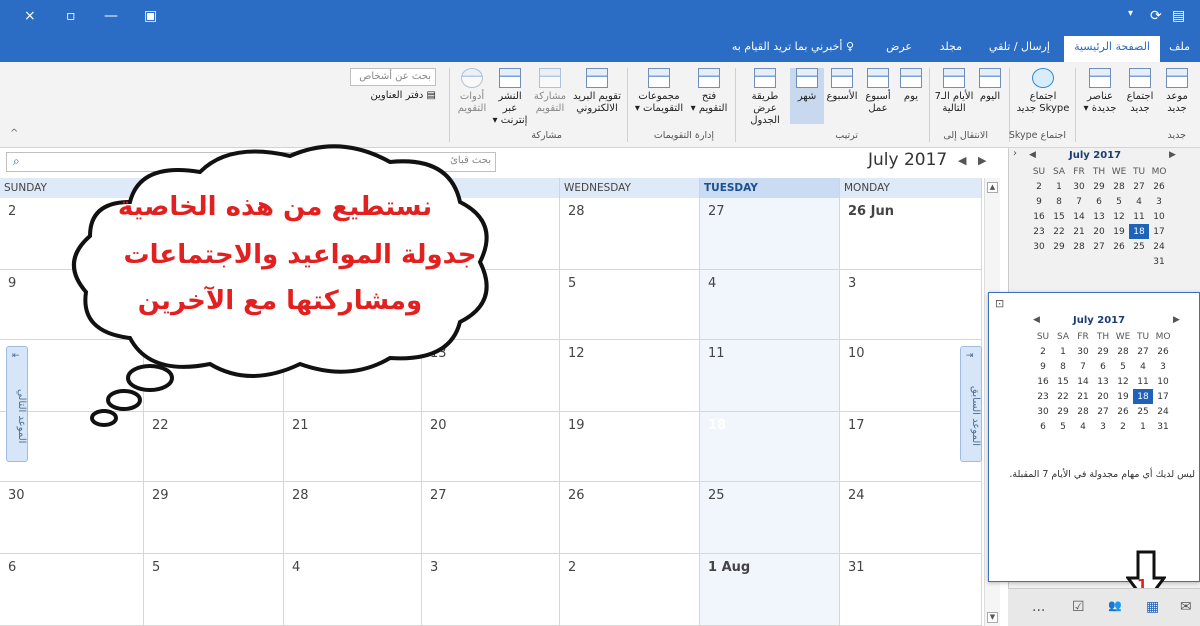  I want to click on day-cell: 5, so click(630, 305).